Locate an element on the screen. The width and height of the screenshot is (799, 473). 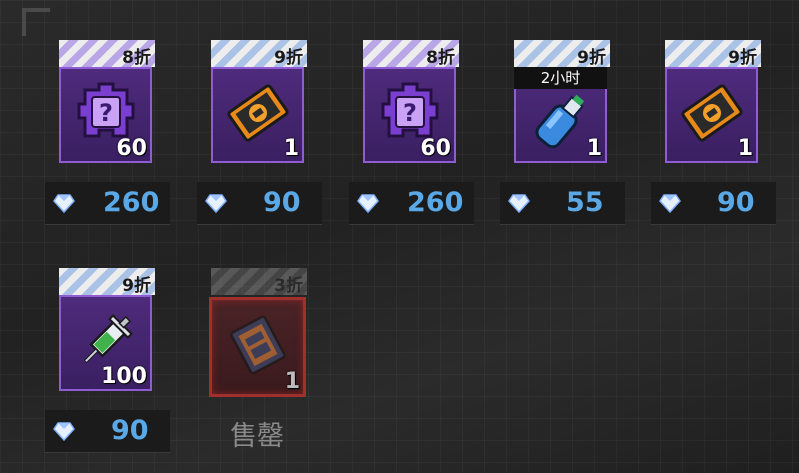
shop-item-2: 9折 1 90 is located at coordinates (274, 132).